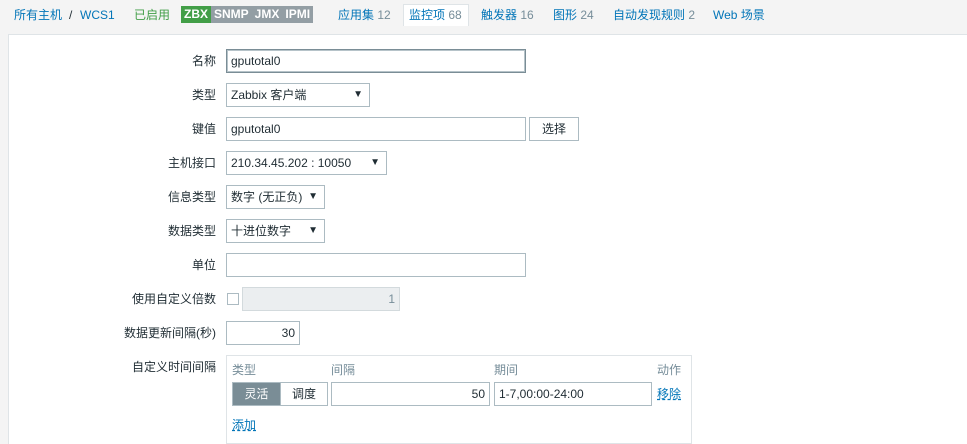  I want to click on badge-zbx: ZBX, so click(196, 14).